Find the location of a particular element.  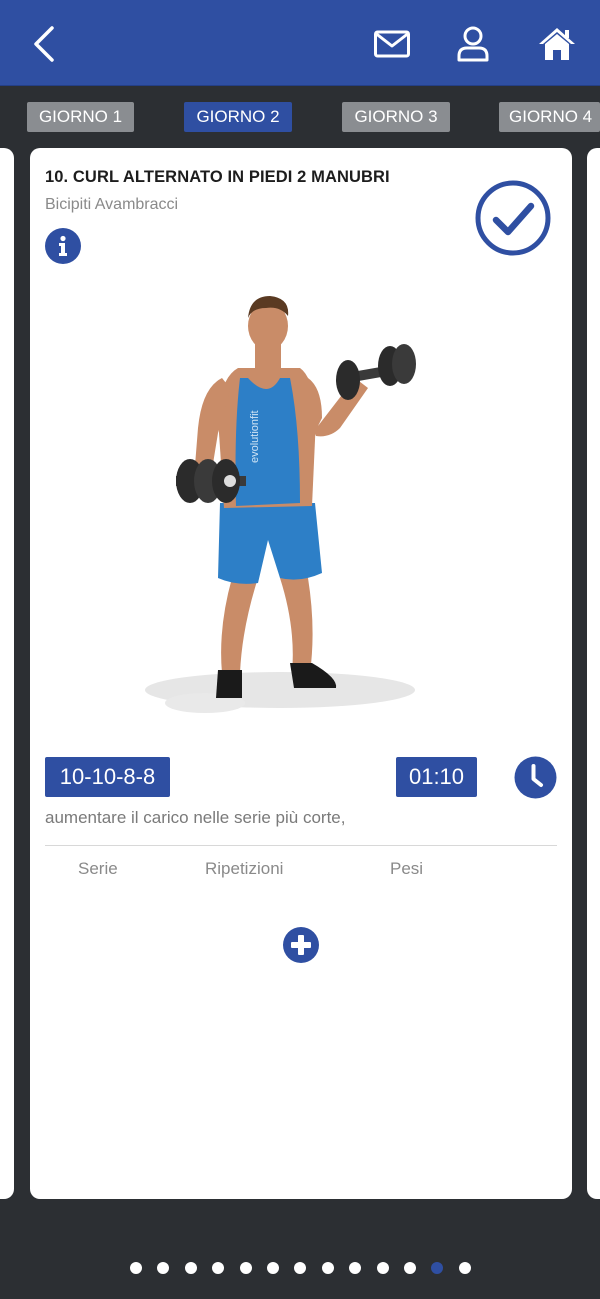

tab-giorno-4: GIORNO 4 is located at coordinates (549, 117).